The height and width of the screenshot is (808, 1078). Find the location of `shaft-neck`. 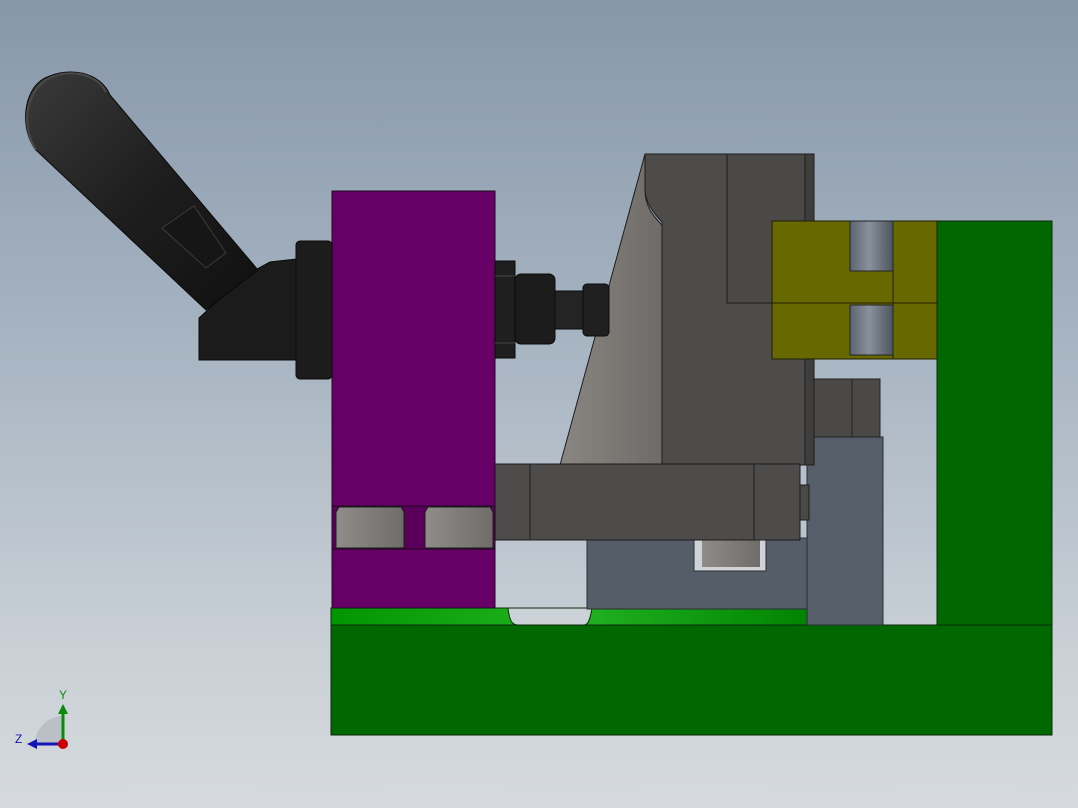

shaft-neck is located at coordinates (569, 310).